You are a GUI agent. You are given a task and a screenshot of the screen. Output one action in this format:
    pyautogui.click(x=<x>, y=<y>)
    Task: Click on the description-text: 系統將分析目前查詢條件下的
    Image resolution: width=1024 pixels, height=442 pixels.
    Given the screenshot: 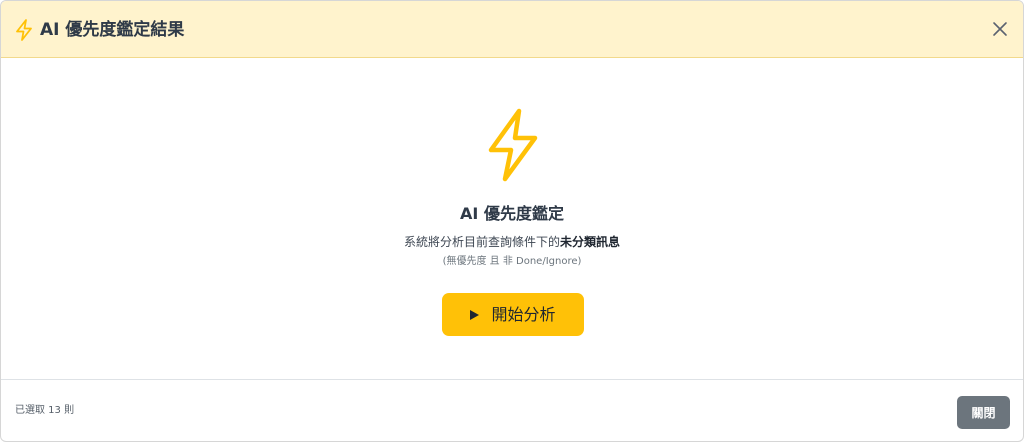 What is the action you would take?
    pyautogui.click(x=481, y=242)
    